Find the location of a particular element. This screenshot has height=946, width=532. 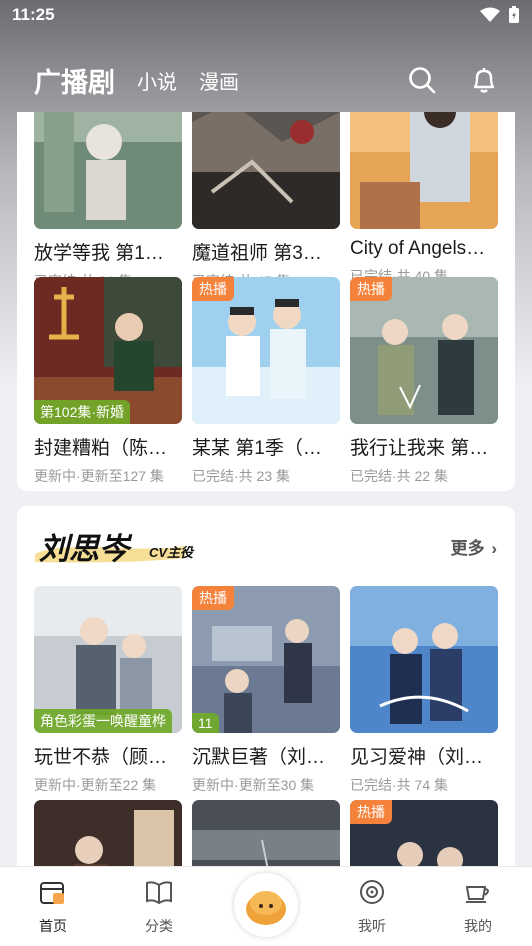

drama-meta: 更新中·更新至127 集 is located at coordinates (99, 476).